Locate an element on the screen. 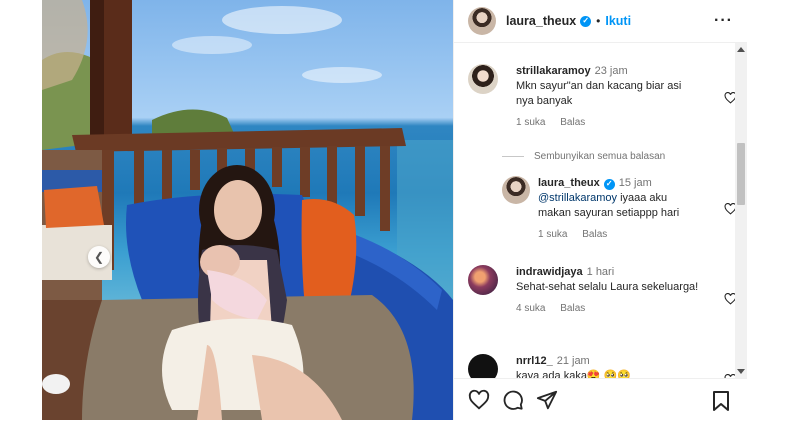 The height and width of the screenshot is (421, 800). reply-mention: @strillakaramoy is located at coordinates (577, 198).